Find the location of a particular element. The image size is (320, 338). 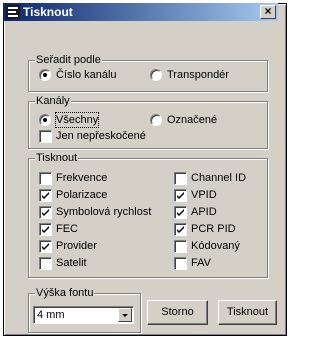

checkbox-label: FAV is located at coordinates (201, 263).